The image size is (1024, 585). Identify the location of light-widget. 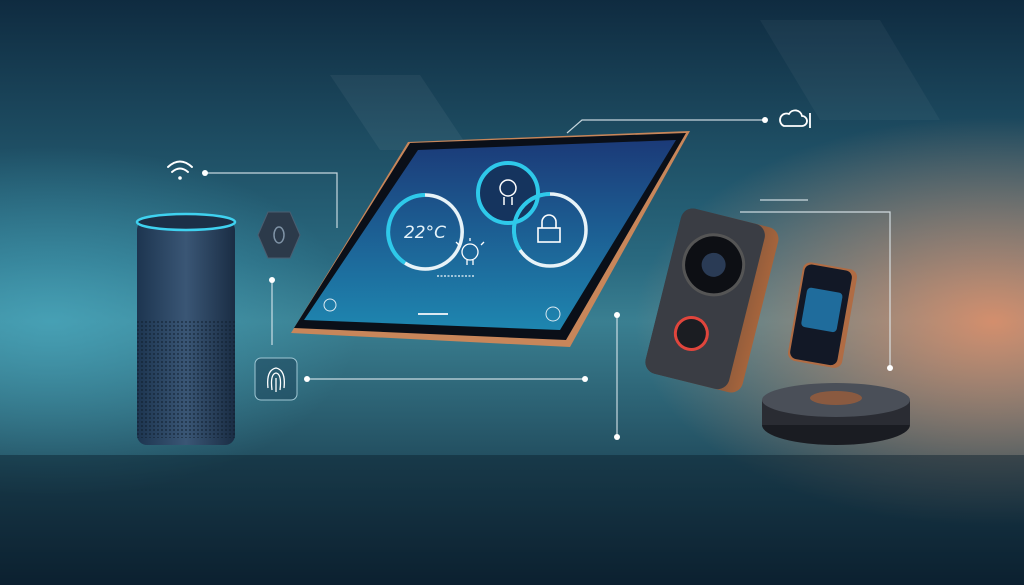
(508, 193).